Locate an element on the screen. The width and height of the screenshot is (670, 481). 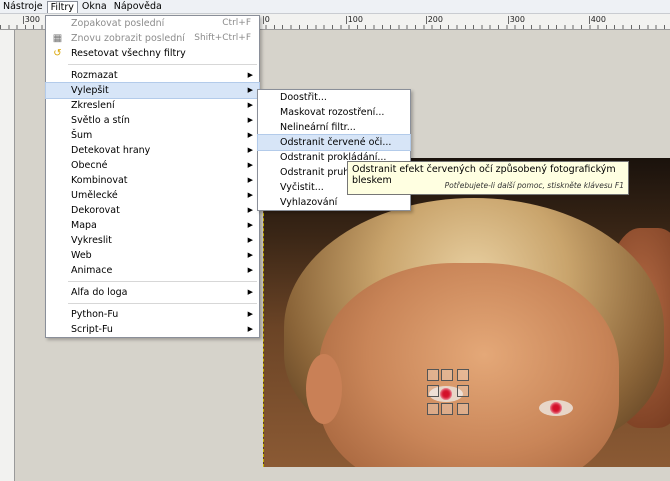
menu-item-python-fu: Python-Fu ▶ is located at coordinates (152, 314).